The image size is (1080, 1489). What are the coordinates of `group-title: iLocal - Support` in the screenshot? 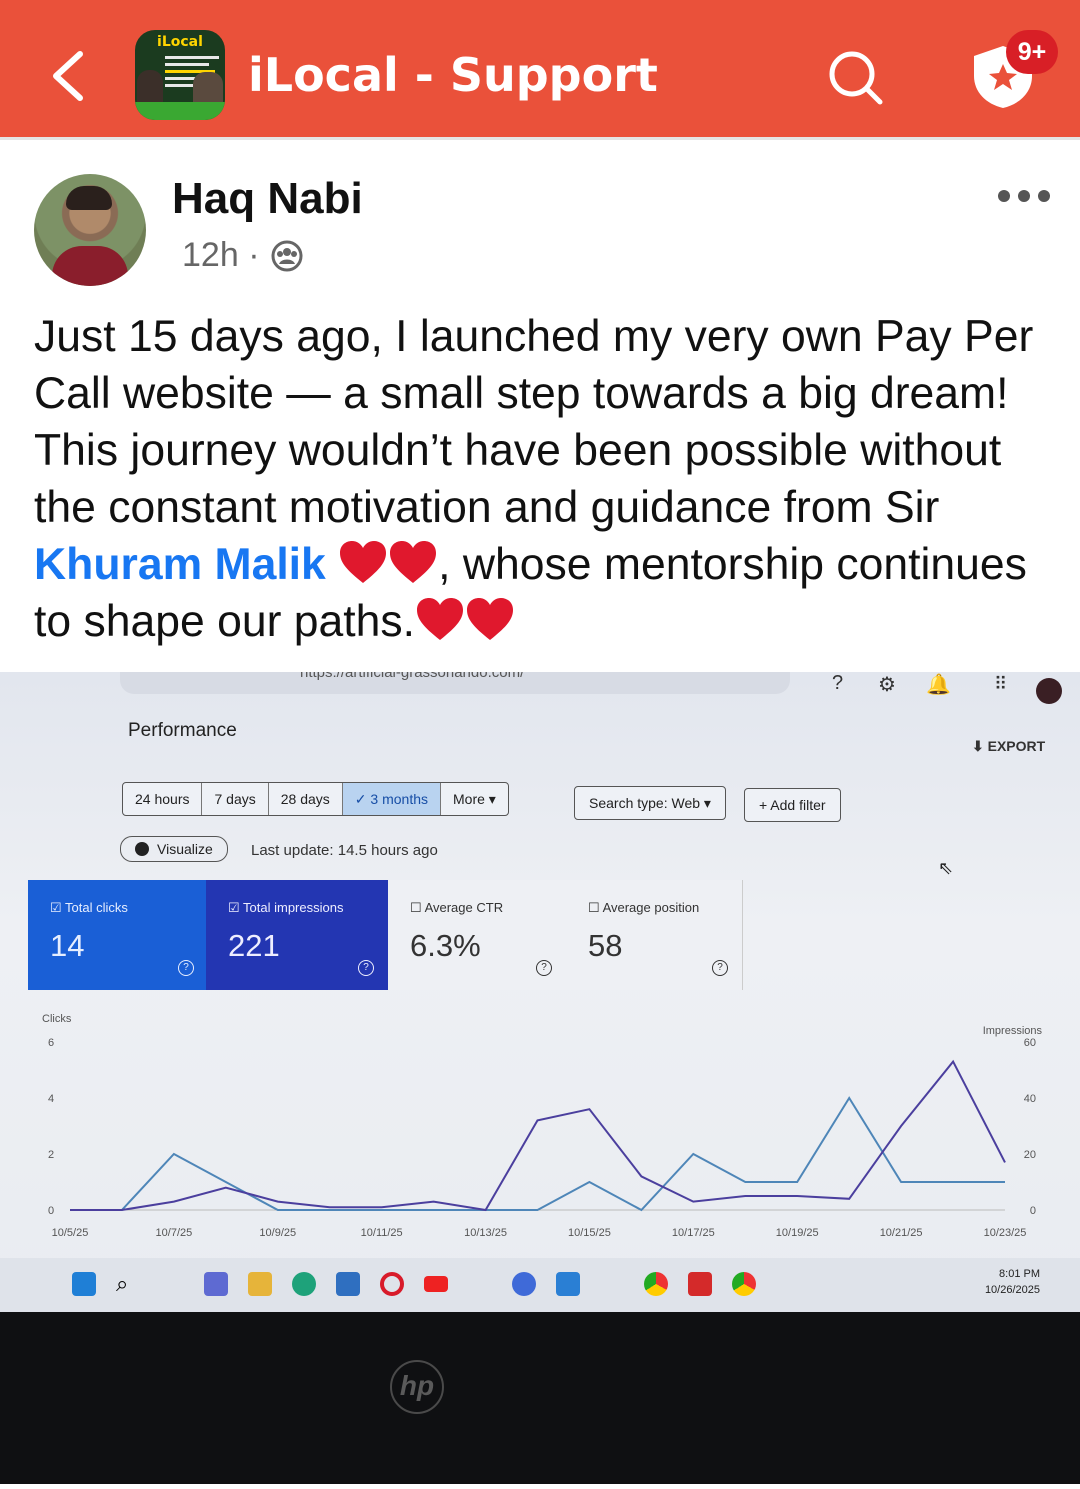 It's located at (453, 75).